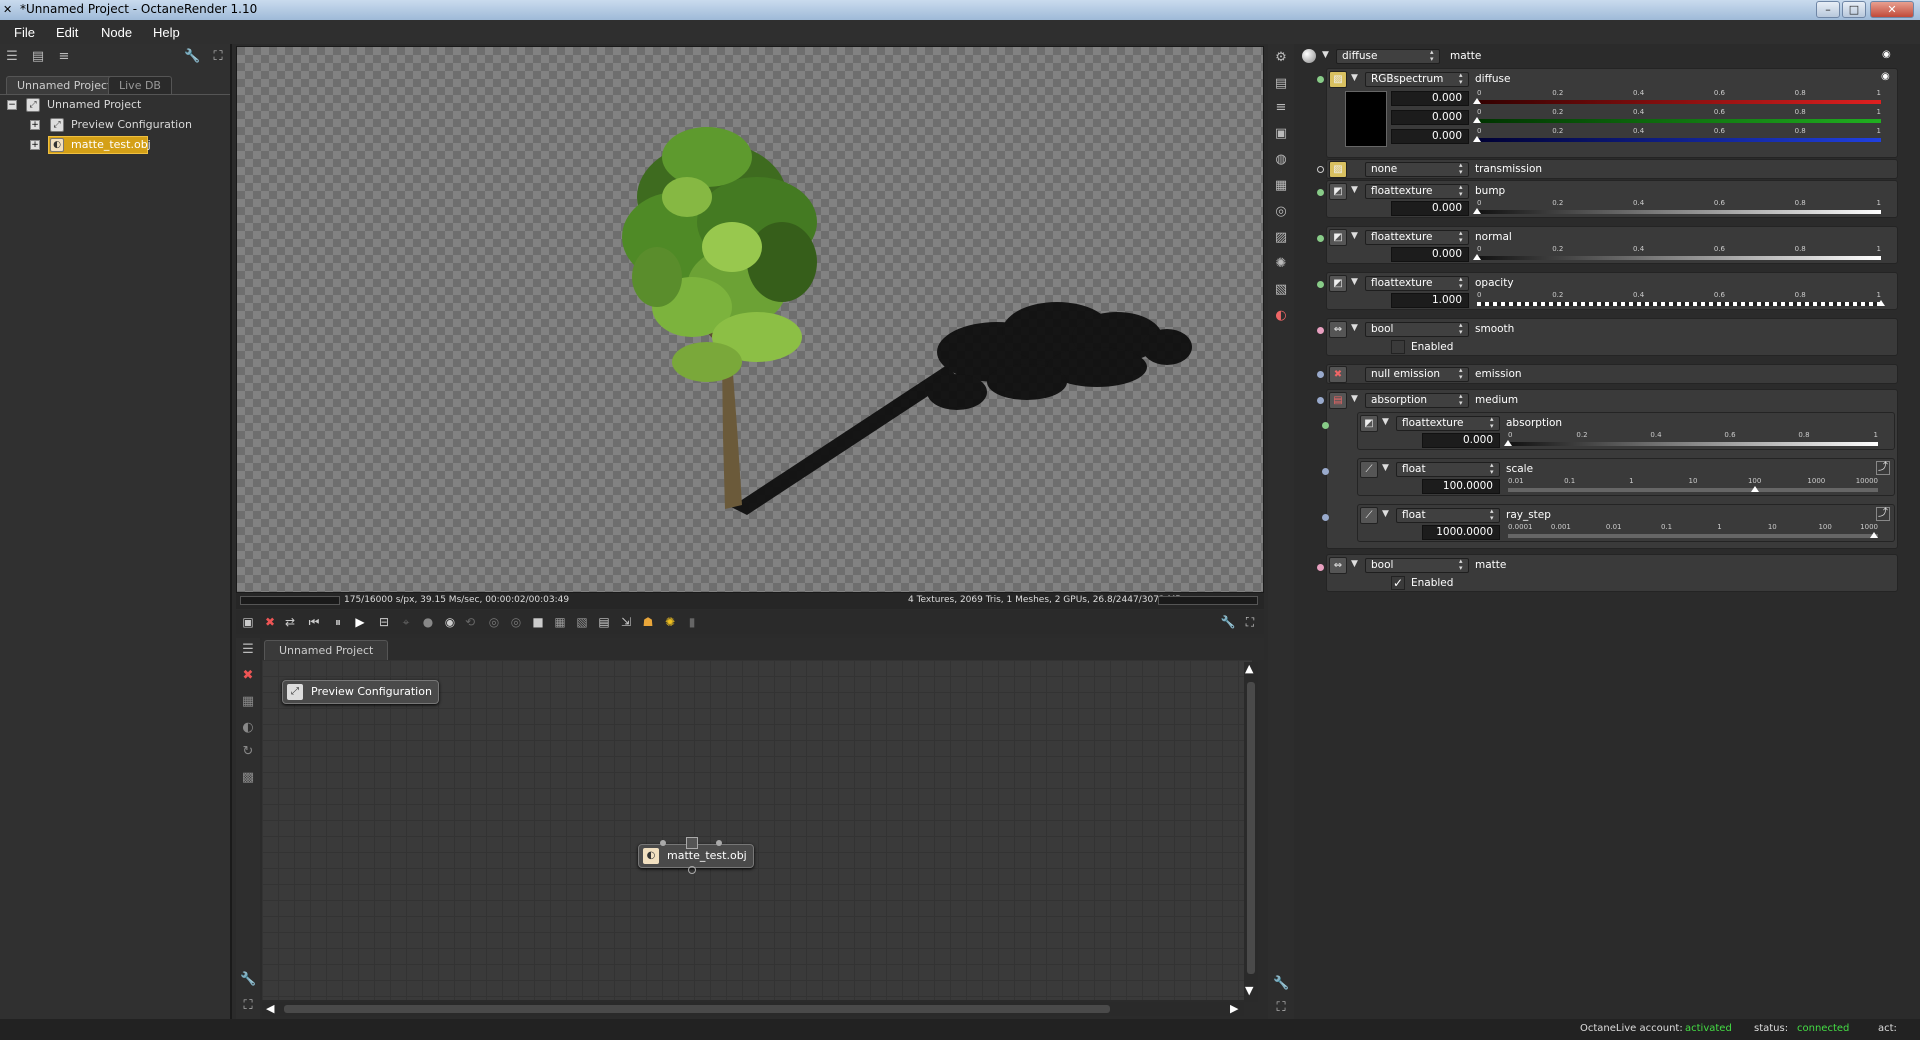 The image size is (1920, 1040). What do you see at coordinates (1854, 9) in the screenshot?
I see `maximize-button: □` at bounding box center [1854, 9].